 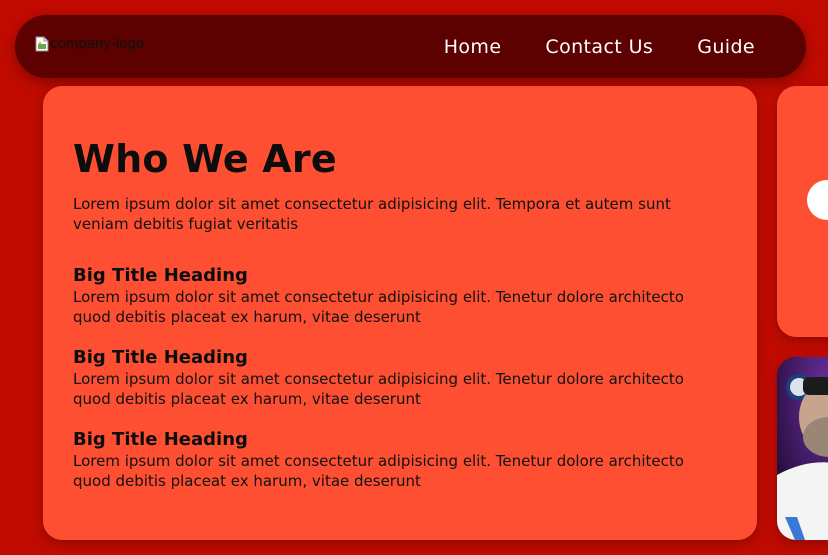 What do you see at coordinates (802, 211) in the screenshot?
I see `side-card` at bounding box center [802, 211].